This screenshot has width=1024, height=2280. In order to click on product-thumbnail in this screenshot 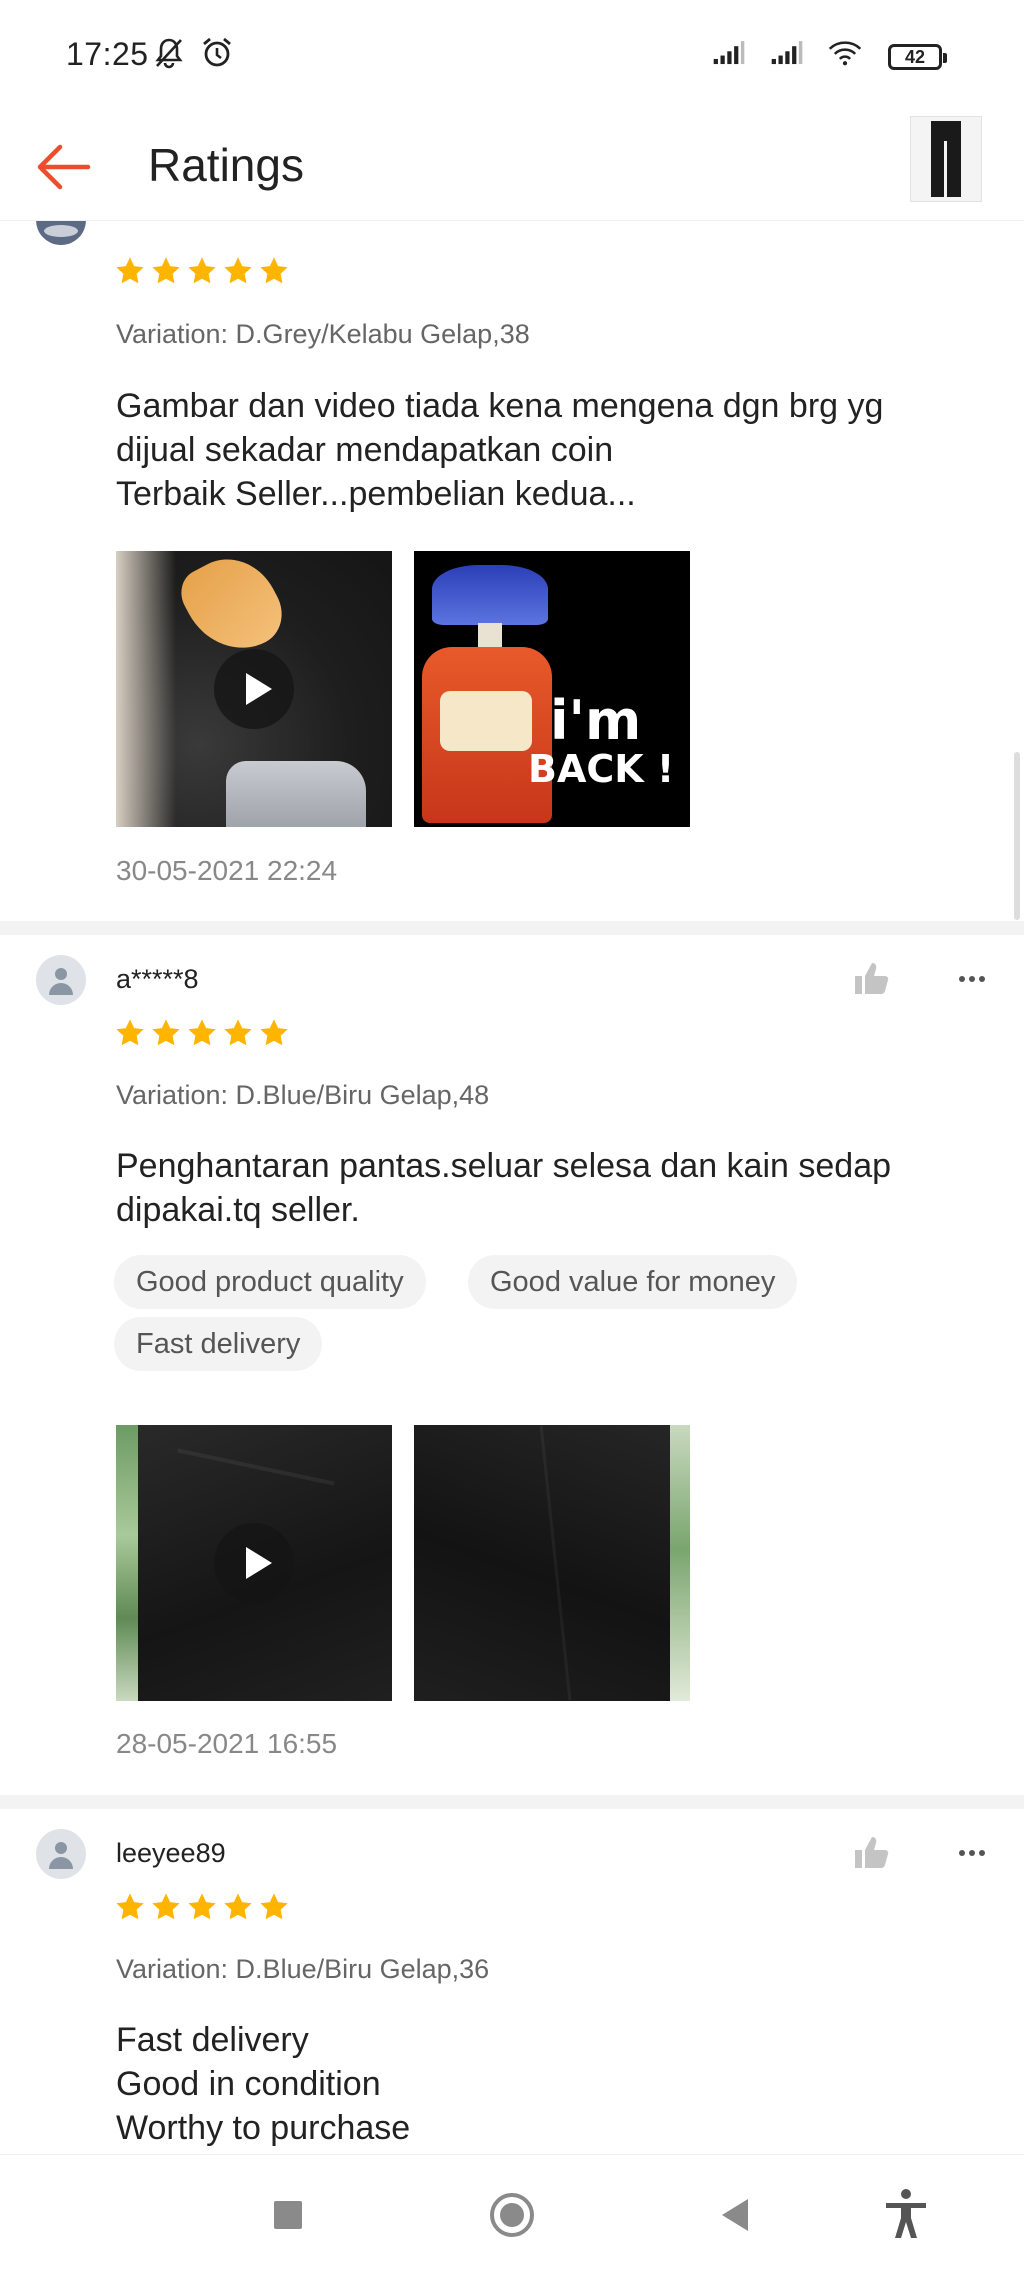, I will do `click(946, 159)`.